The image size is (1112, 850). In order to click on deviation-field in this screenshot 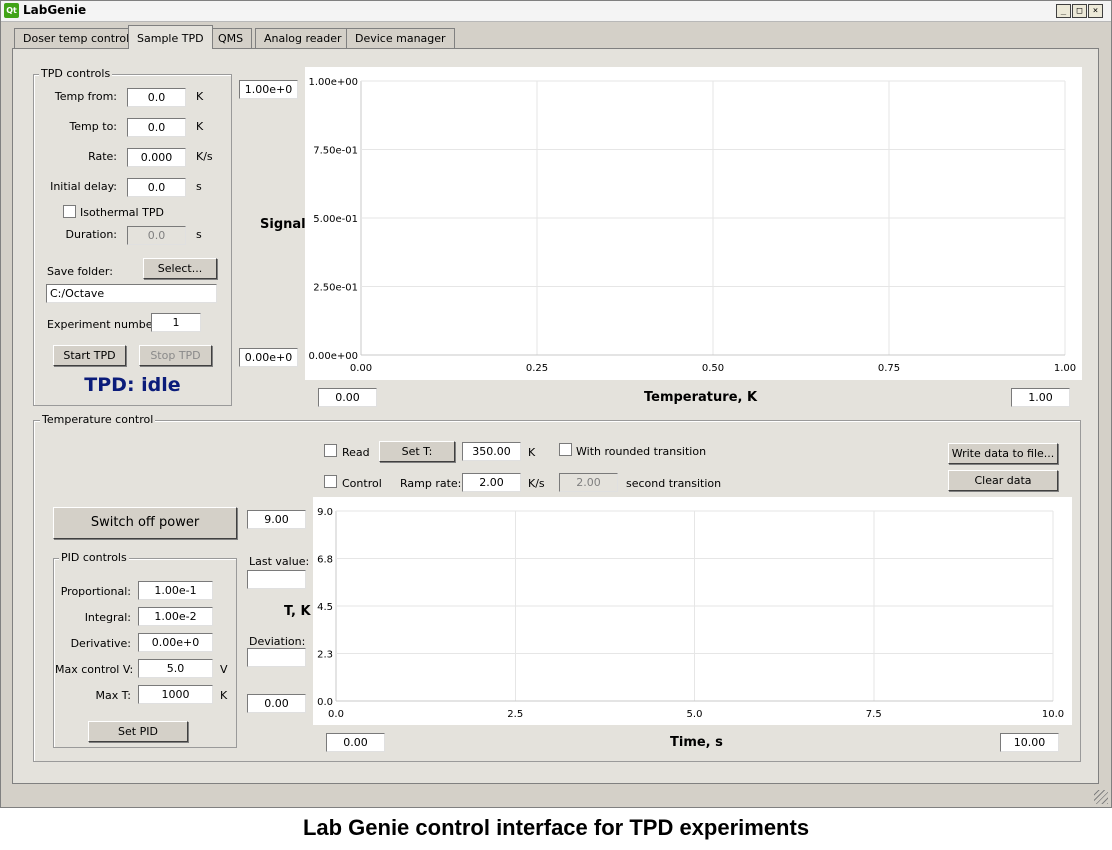, I will do `click(276, 657)`.